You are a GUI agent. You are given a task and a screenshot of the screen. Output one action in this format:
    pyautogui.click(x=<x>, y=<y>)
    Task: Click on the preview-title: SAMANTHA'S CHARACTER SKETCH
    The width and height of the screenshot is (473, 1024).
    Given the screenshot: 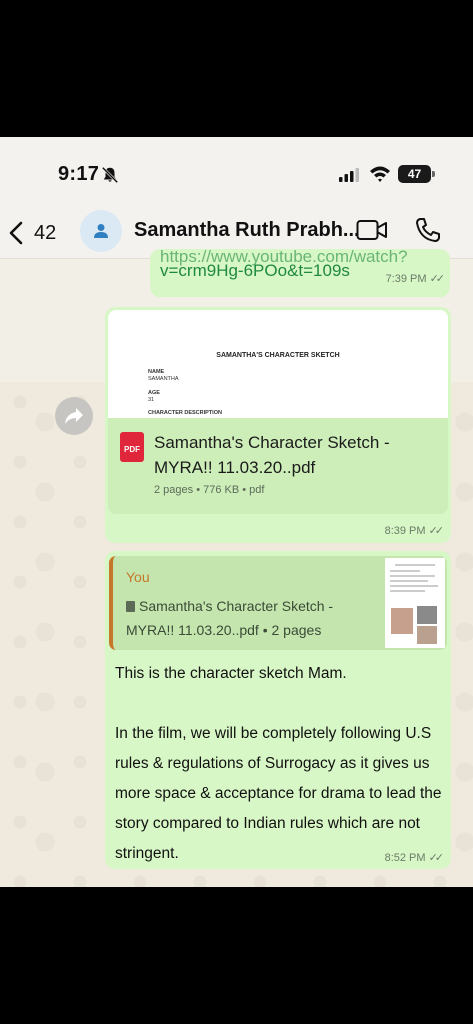 What is the action you would take?
    pyautogui.click(x=278, y=355)
    